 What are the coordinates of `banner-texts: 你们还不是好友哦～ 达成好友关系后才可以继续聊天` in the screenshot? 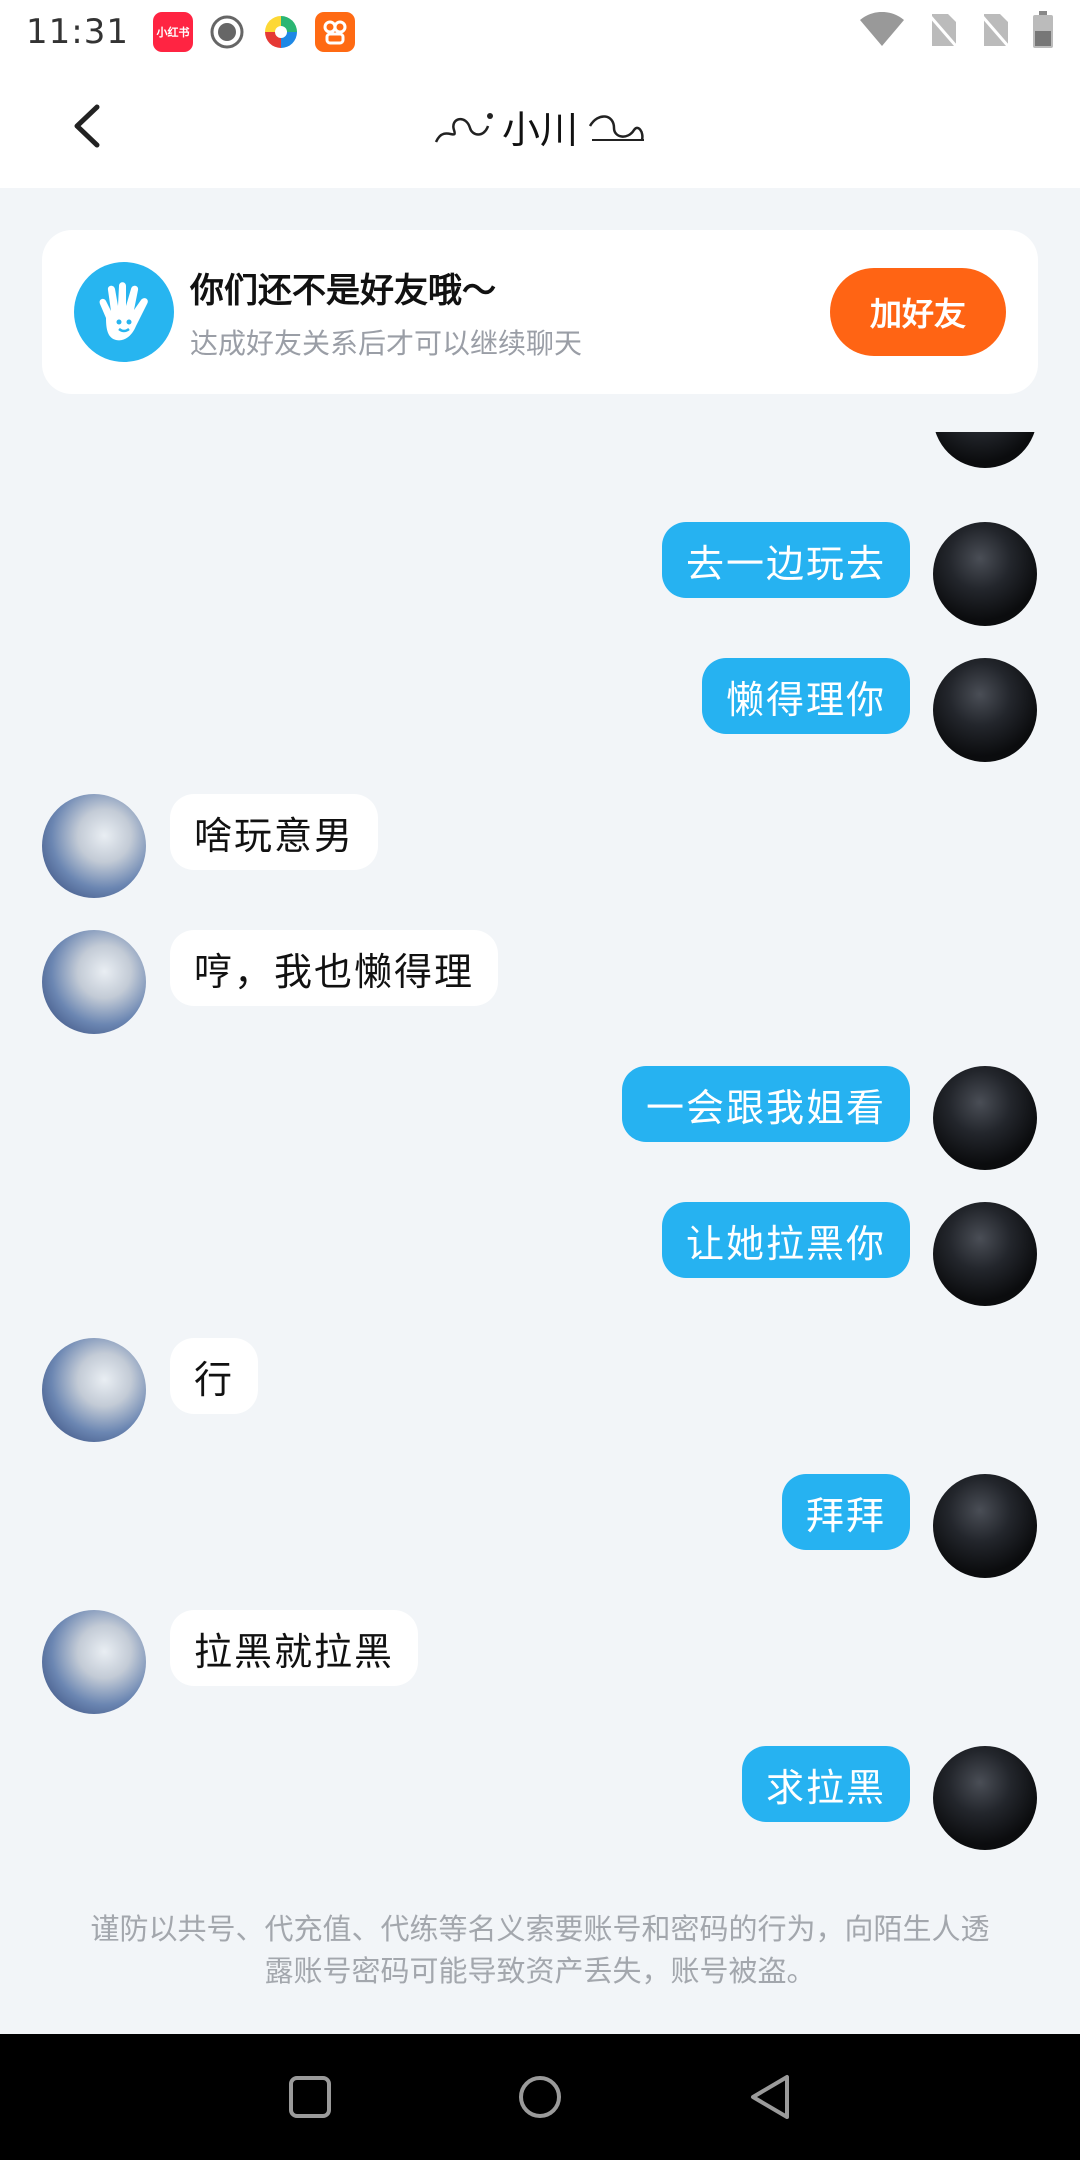 It's located at (510, 312).